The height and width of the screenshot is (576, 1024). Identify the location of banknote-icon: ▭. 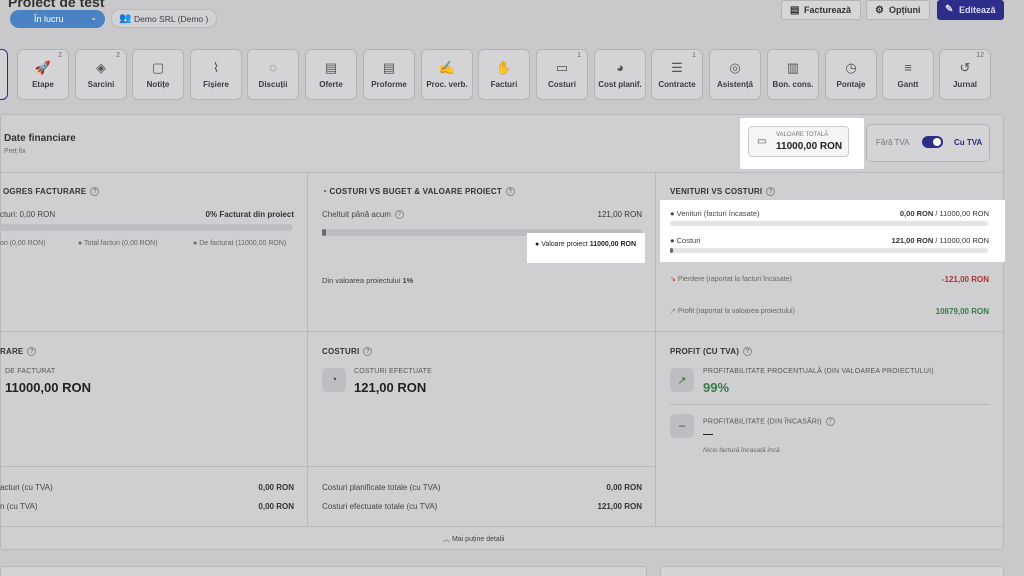
(562, 67).